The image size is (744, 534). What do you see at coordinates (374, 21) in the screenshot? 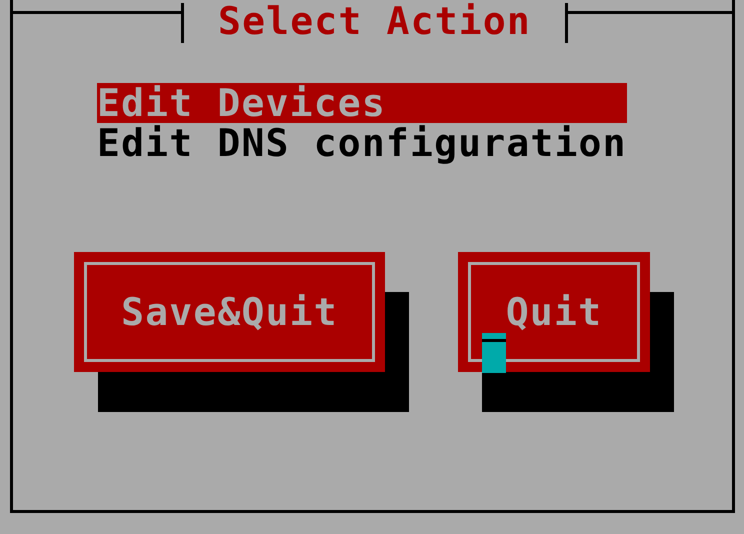
I see `dialog-title: Select Action` at bounding box center [374, 21].